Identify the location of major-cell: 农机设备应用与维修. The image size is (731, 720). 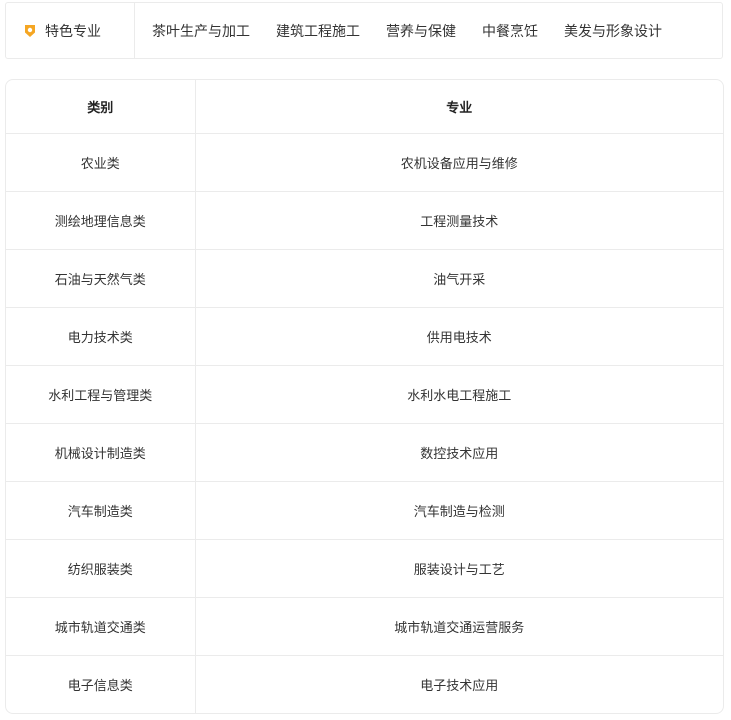
(458, 162).